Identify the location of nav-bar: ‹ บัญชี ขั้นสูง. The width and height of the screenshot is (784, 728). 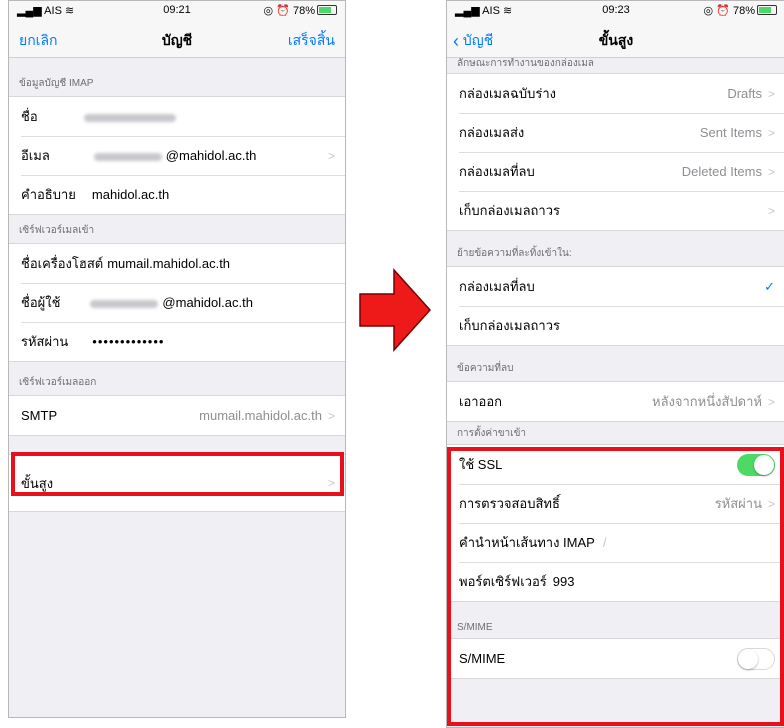
(615, 39).